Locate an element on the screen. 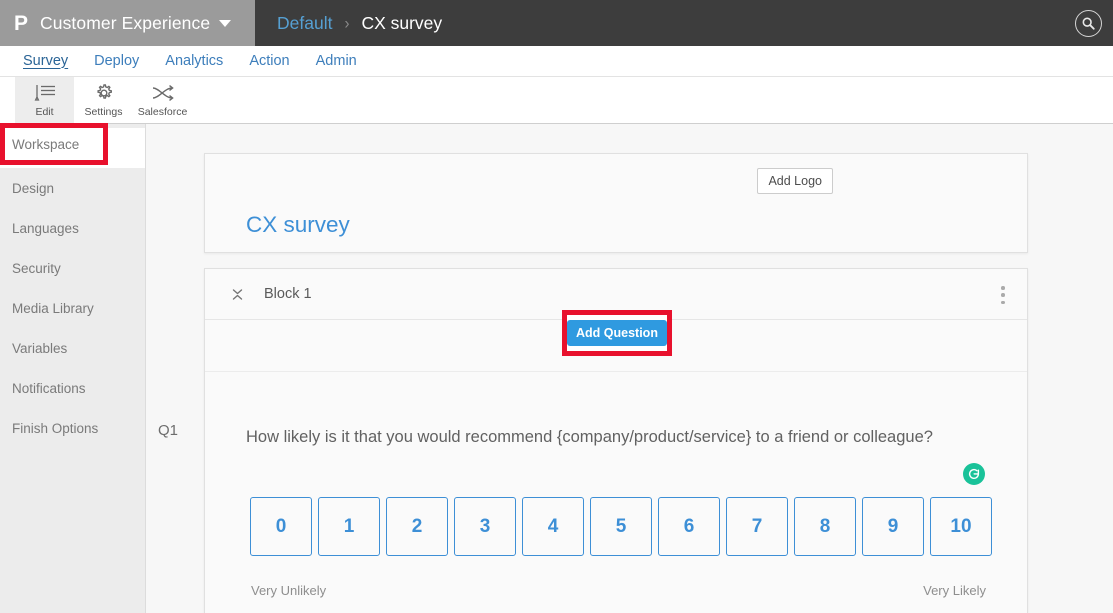  nav-tab-deploy: Deploy is located at coordinates (116, 61).